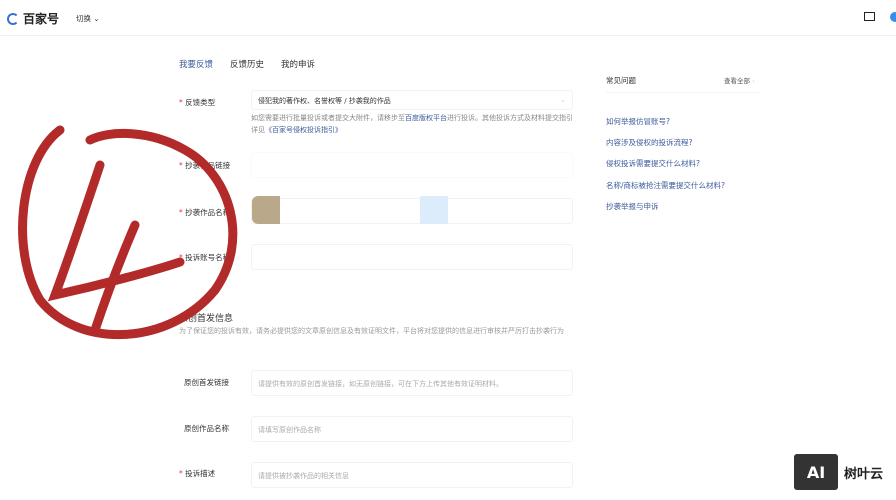 The width and height of the screenshot is (896, 500). What do you see at coordinates (864, 474) in the screenshot?
I see `watermark-text: 树叶云` at bounding box center [864, 474].